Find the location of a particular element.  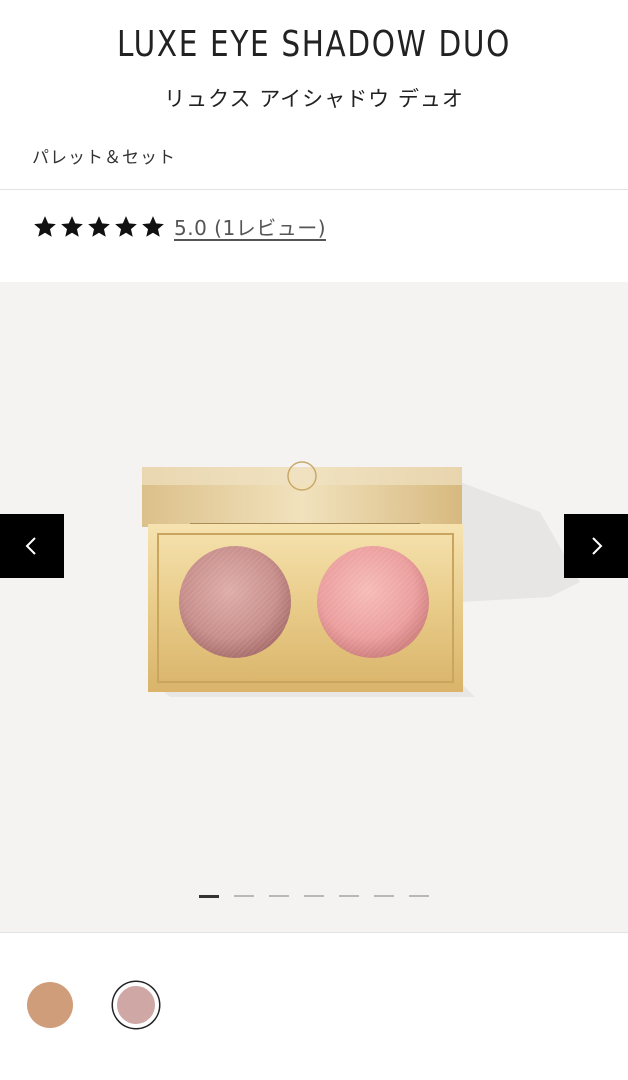

gallery-prev-button is located at coordinates (32, 546).